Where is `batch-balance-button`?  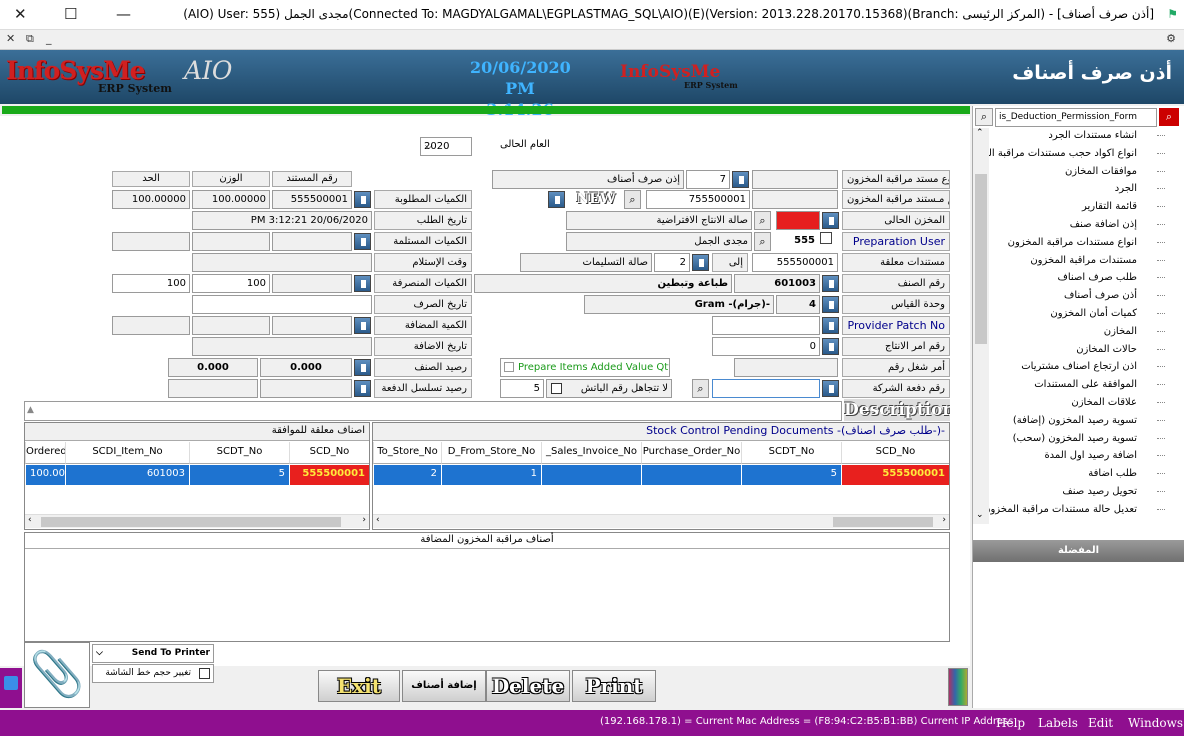 batch-balance-button is located at coordinates (362, 388).